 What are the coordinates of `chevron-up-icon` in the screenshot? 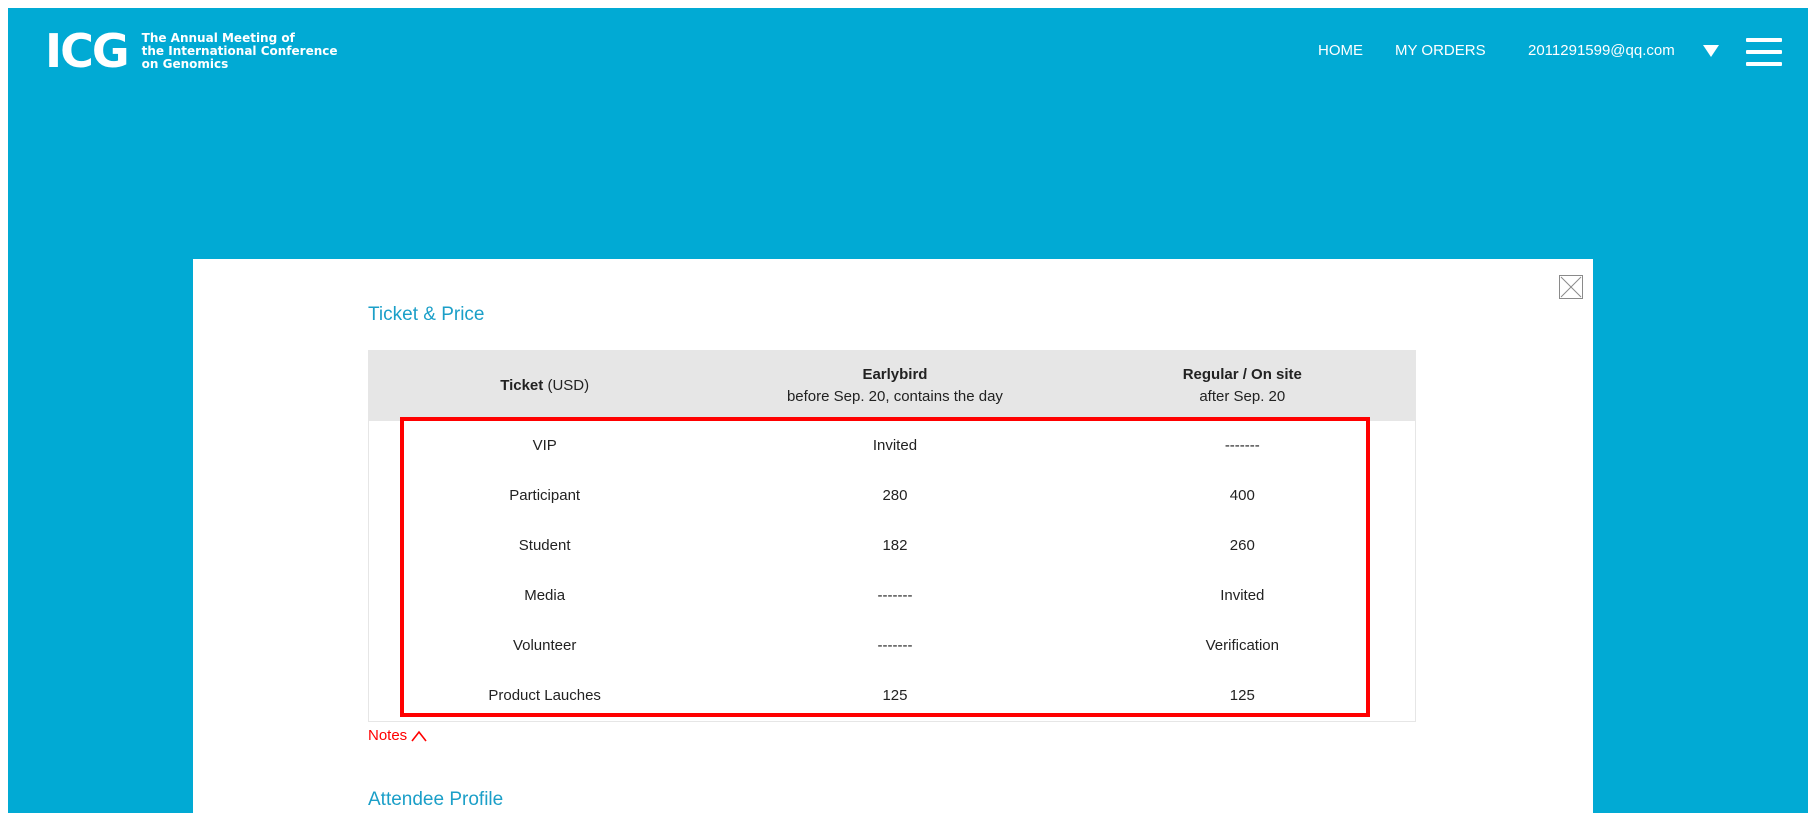 It's located at (419, 735).